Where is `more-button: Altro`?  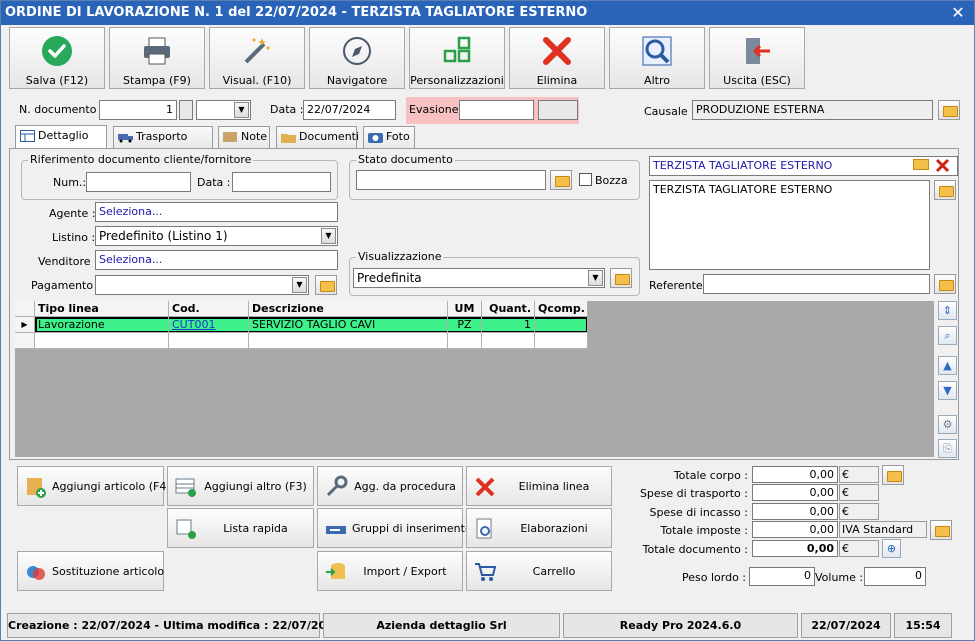 more-button: Altro is located at coordinates (657, 58).